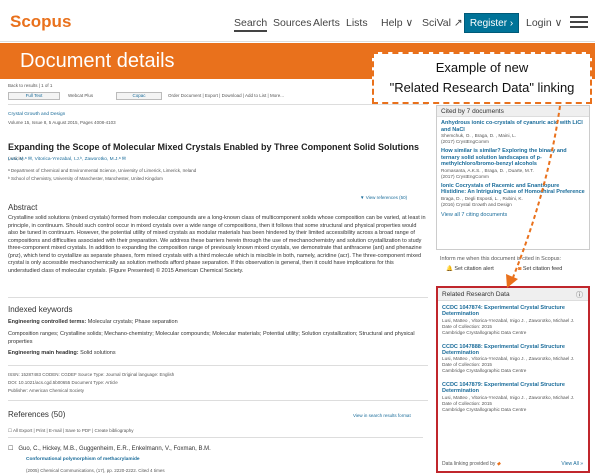  What do you see at coordinates (37, 414) in the screenshot?
I see `references-heading: References (50)` at bounding box center [37, 414].